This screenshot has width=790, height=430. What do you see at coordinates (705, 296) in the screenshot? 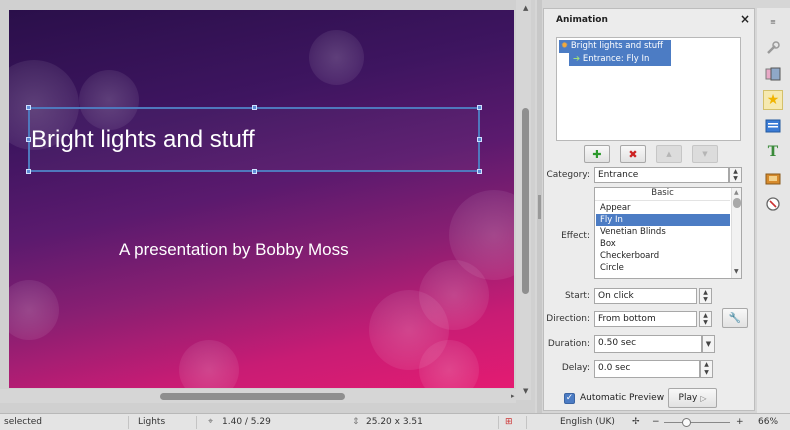
I see `start-dropdown-icon: ▲ ▼` at bounding box center [705, 296].